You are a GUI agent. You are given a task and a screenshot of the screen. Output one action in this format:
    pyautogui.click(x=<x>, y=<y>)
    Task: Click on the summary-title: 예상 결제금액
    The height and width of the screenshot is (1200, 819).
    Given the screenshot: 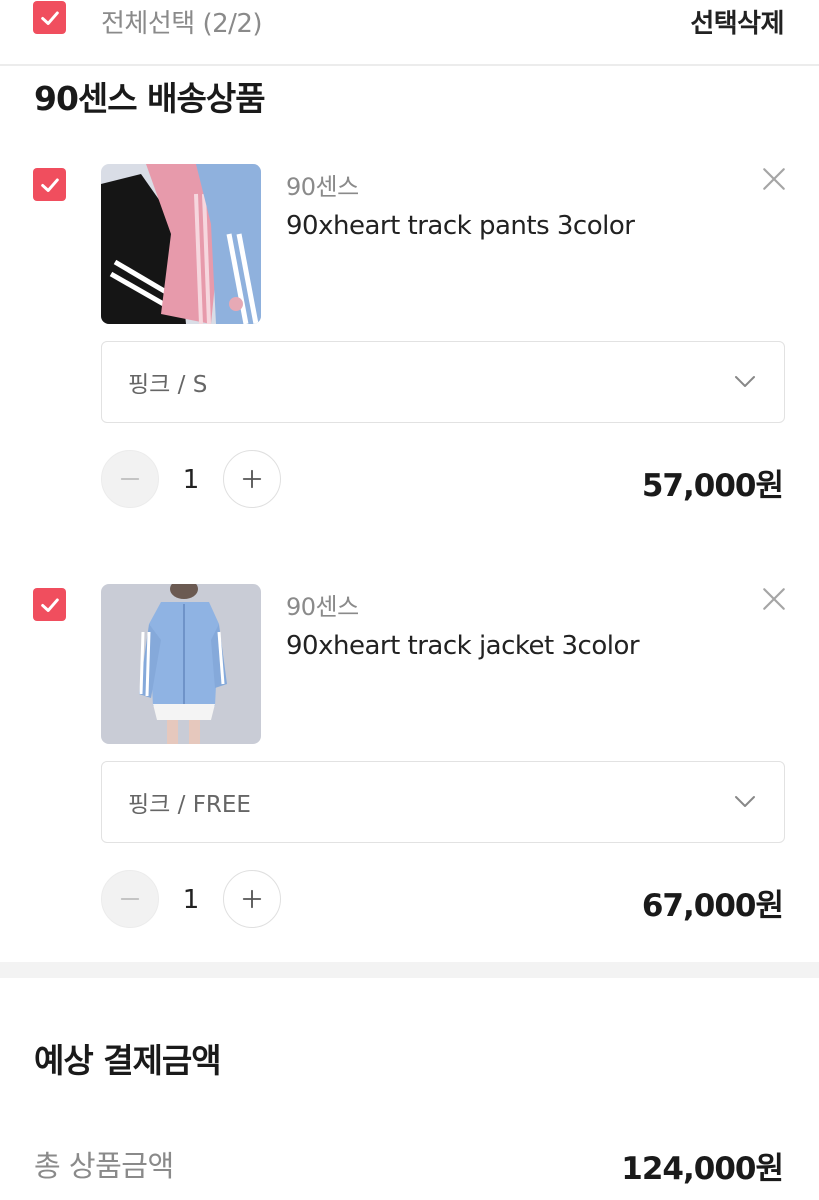 What is the action you would take?
    pyautogui.click(x=128, y=1060)
    